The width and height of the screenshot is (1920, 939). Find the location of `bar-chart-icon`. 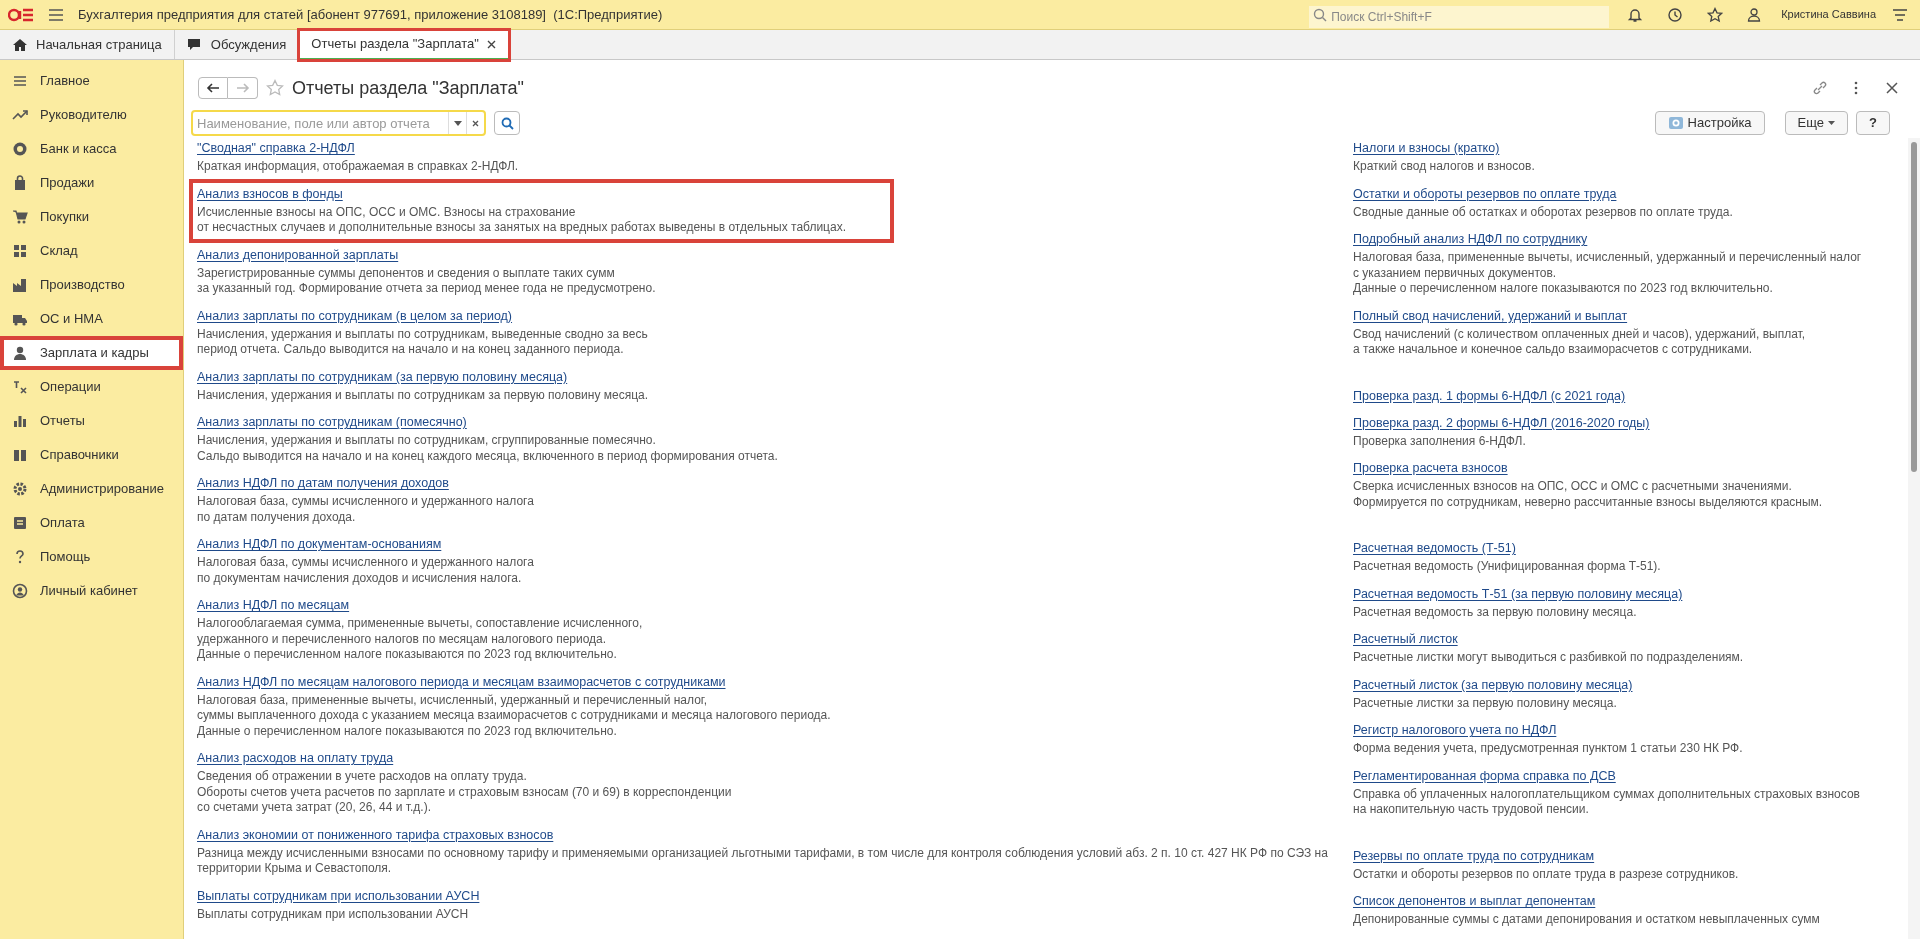

bar-chart-icon is located at coordinates (20, 421).